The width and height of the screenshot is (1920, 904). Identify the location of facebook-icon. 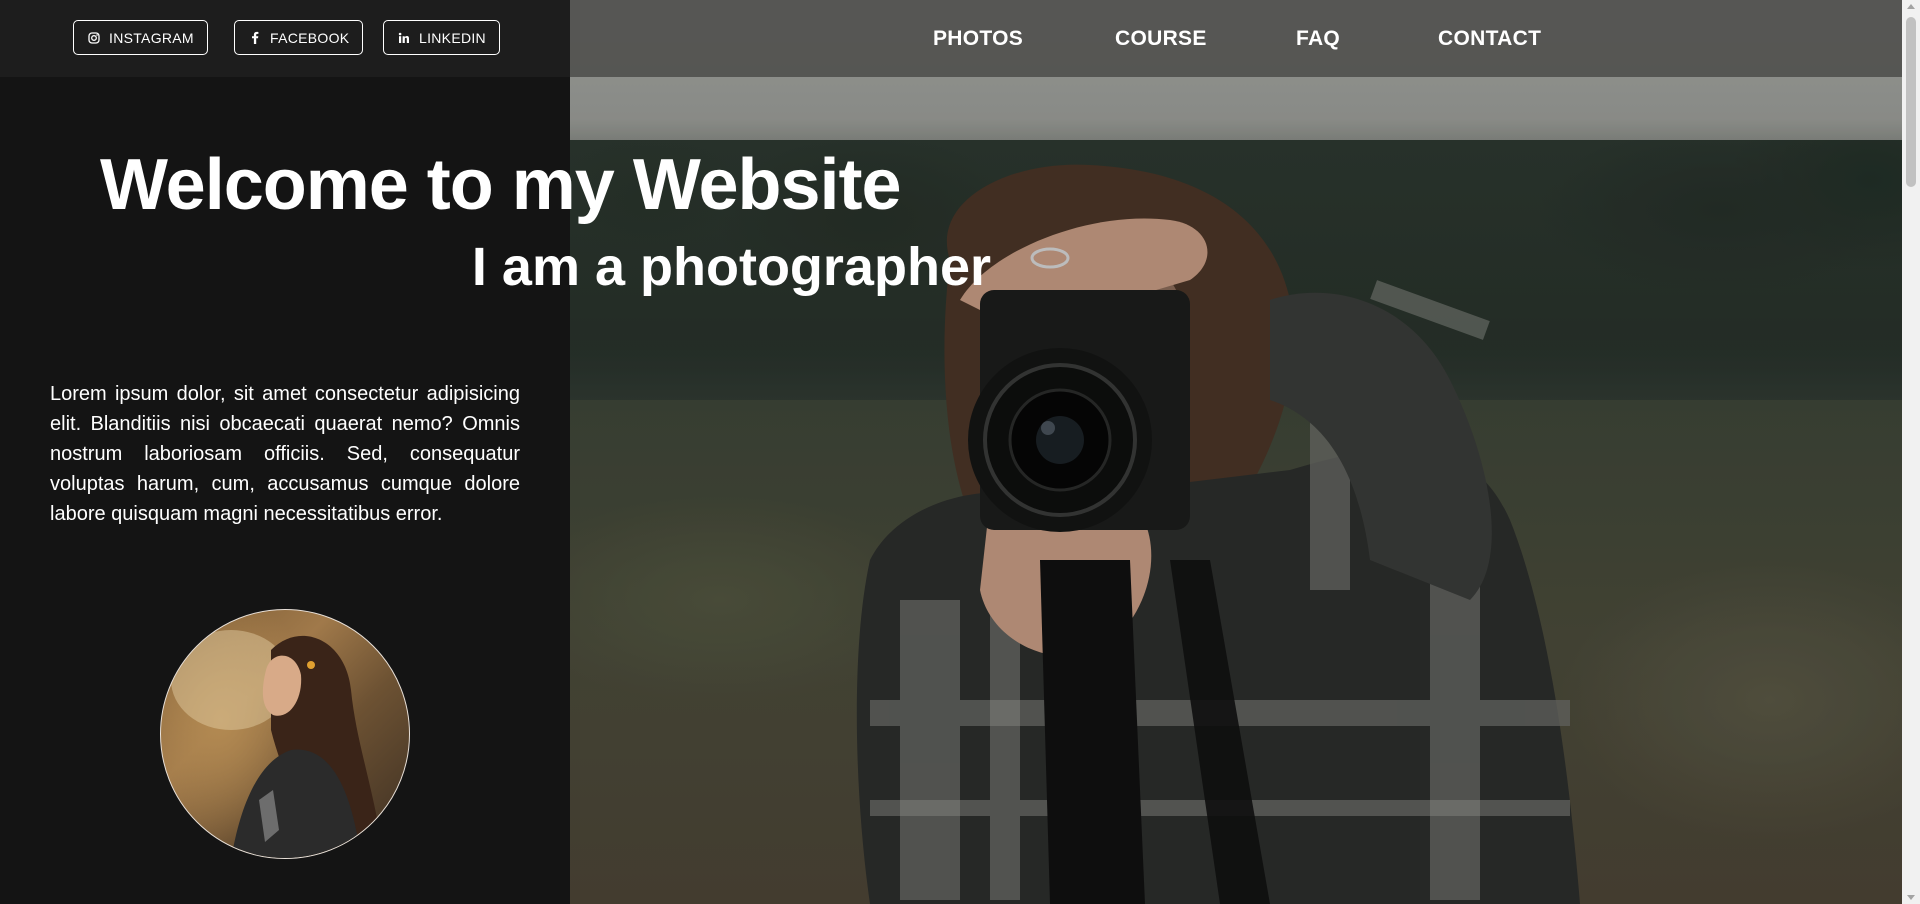
(255, 38).